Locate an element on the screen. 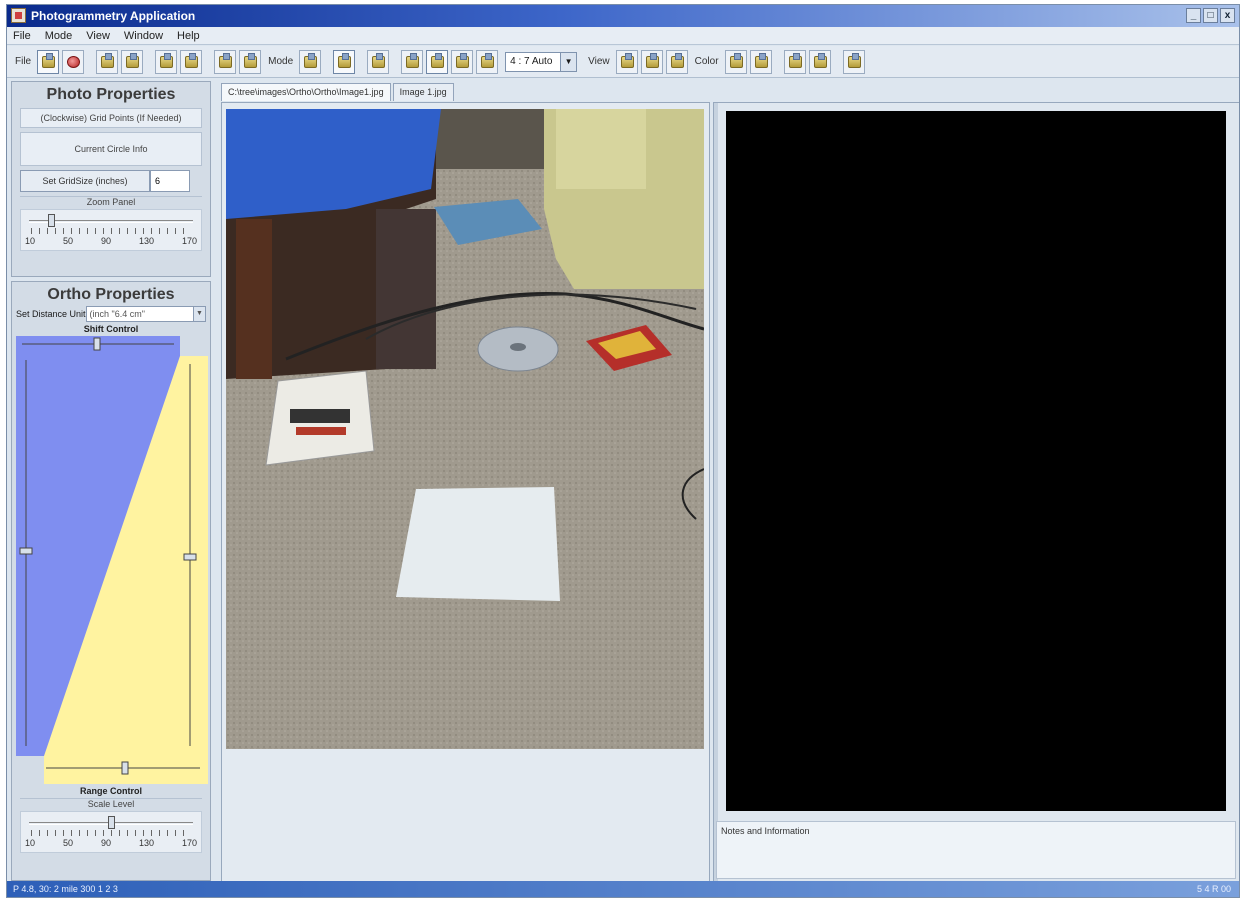 Image resolution: width=1243 pixels, height=900 pixels. scale-slider: 10 50 90 130 170 is located at coordinates (111, 832).